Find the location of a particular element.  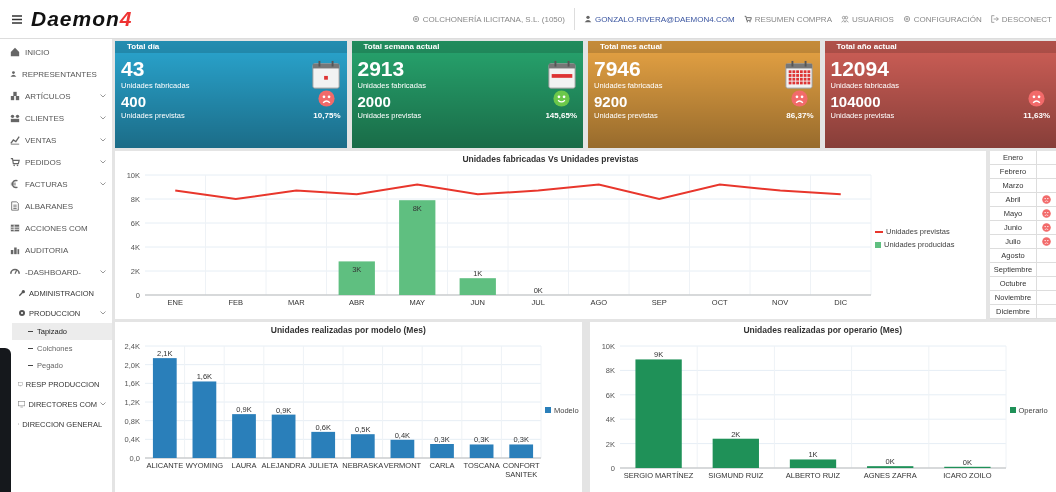

menu-icon is located at coordinates (17, 19).